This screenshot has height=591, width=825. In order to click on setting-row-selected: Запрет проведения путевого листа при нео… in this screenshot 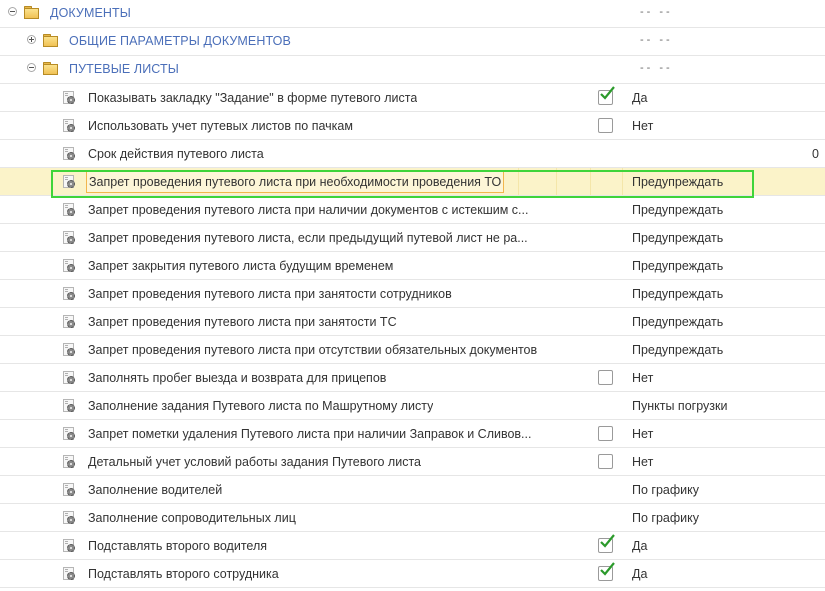, I will do `click(412, 182)`.